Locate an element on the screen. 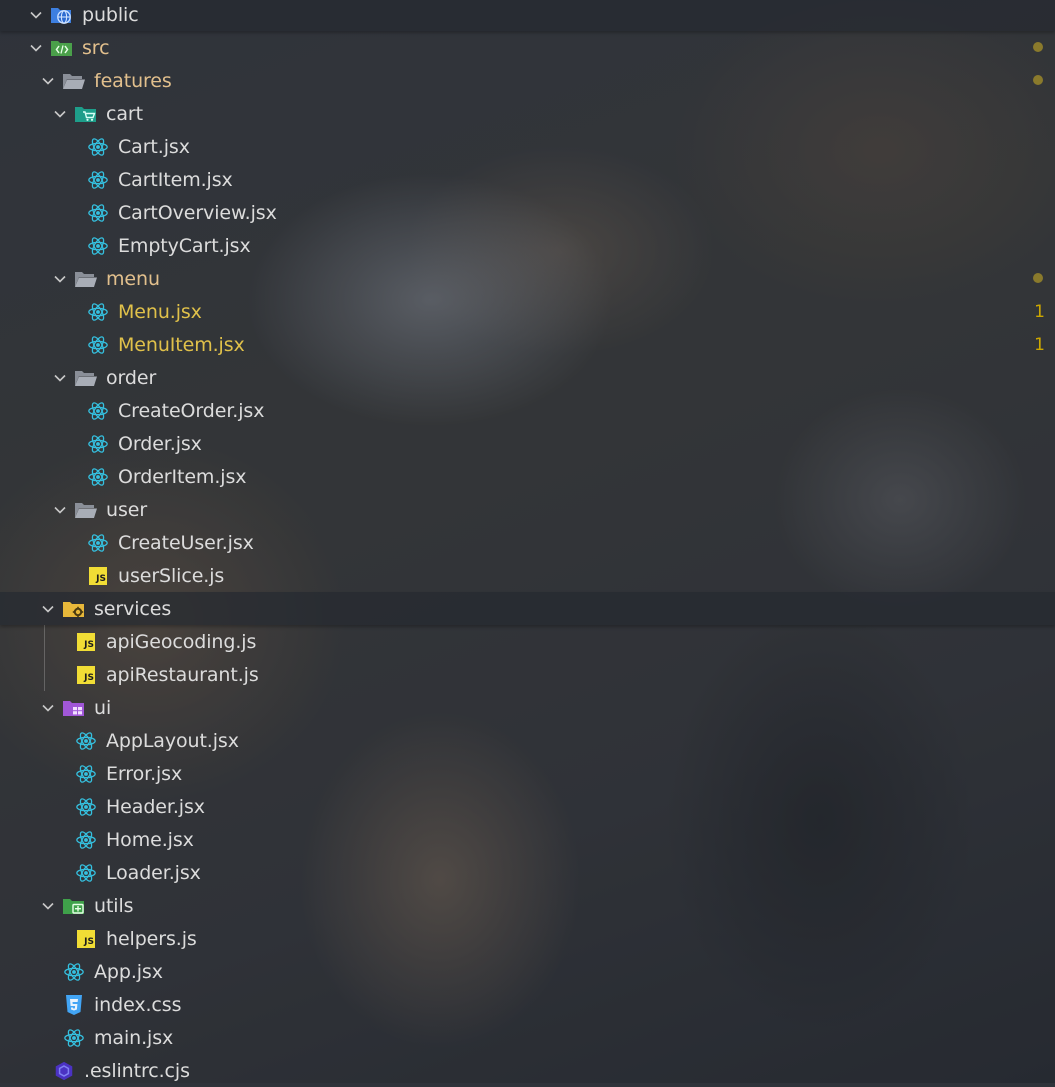 The height and width of the screenshot is (1087, 1055). file-row-createorder-jsx: CreateOrder.jsx is located at coordinates (527, 410).